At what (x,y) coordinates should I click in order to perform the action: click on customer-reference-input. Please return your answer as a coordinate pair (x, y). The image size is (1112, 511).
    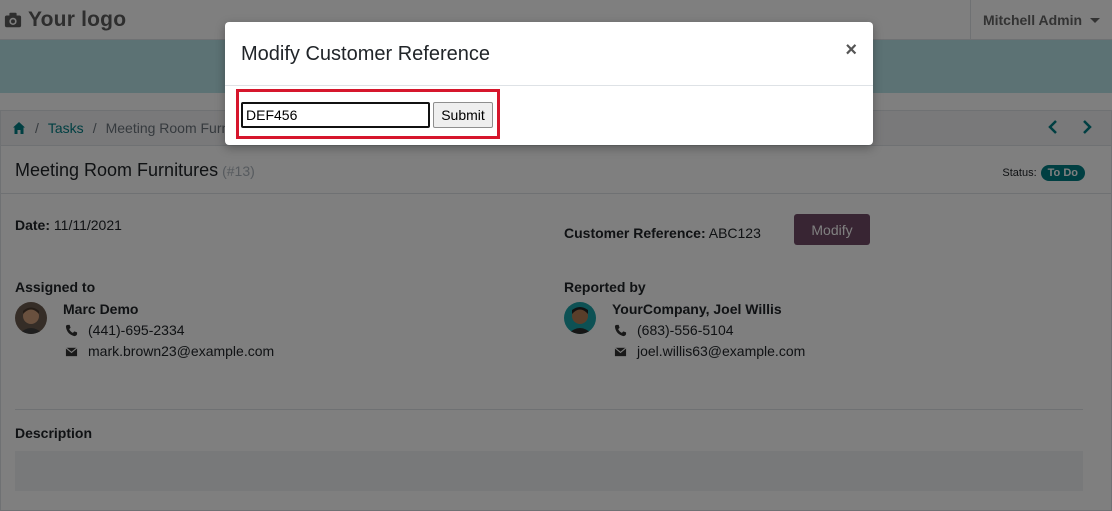
    Looking at the image, I should click on (335, 115).